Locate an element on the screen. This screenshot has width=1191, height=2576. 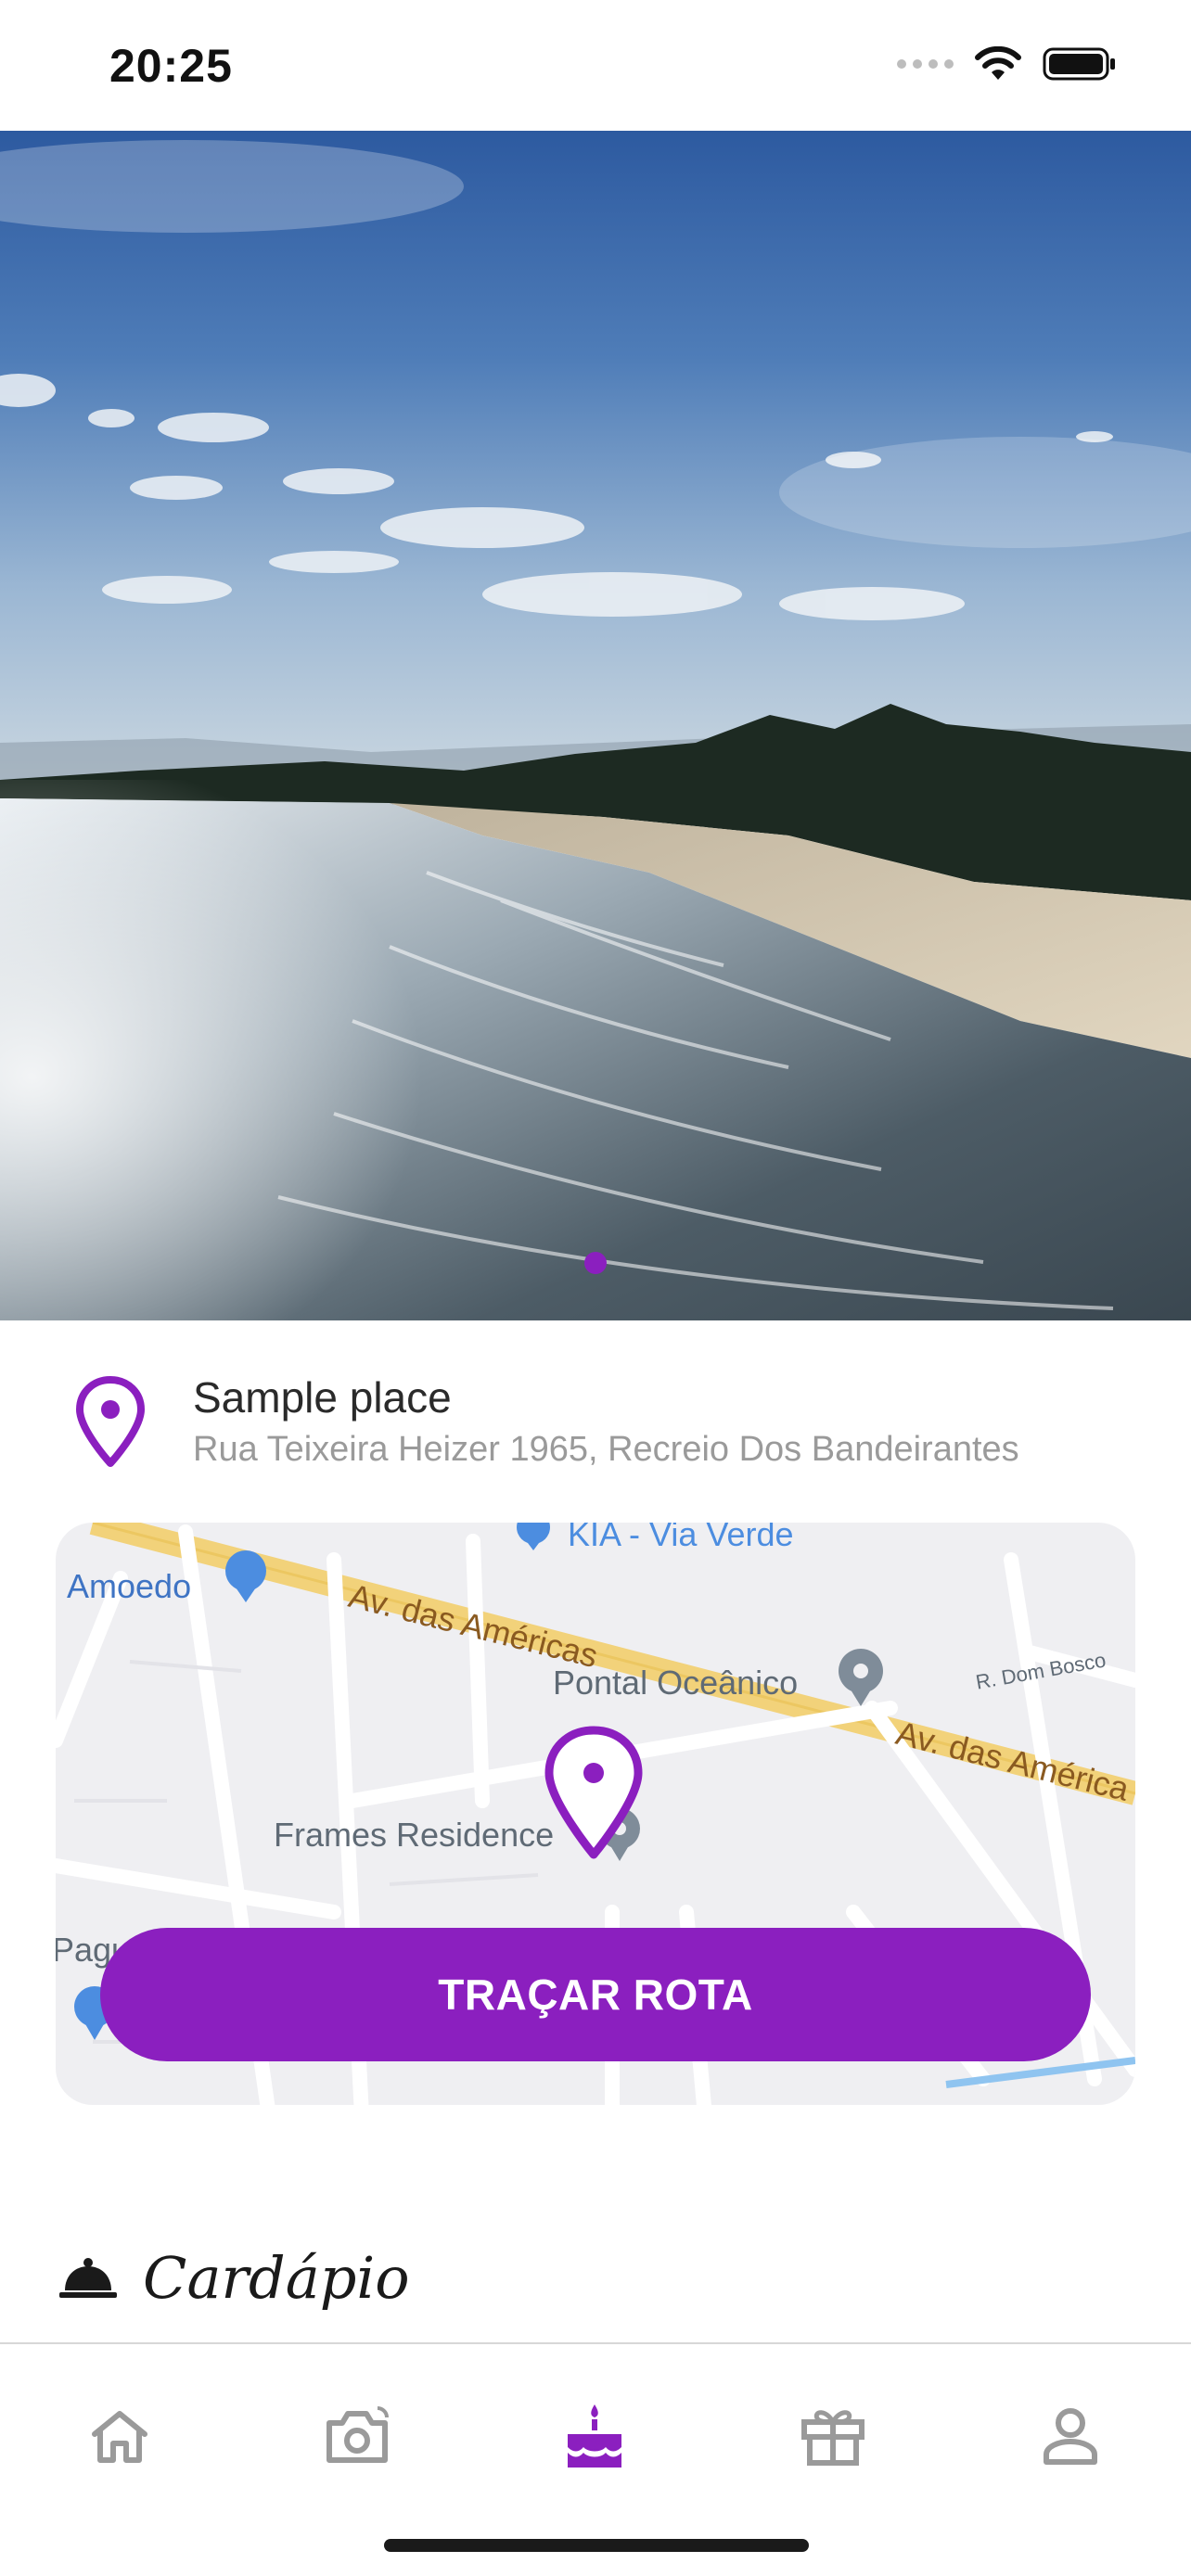
poi-marker-kia is located at coordinates (533, 1537).